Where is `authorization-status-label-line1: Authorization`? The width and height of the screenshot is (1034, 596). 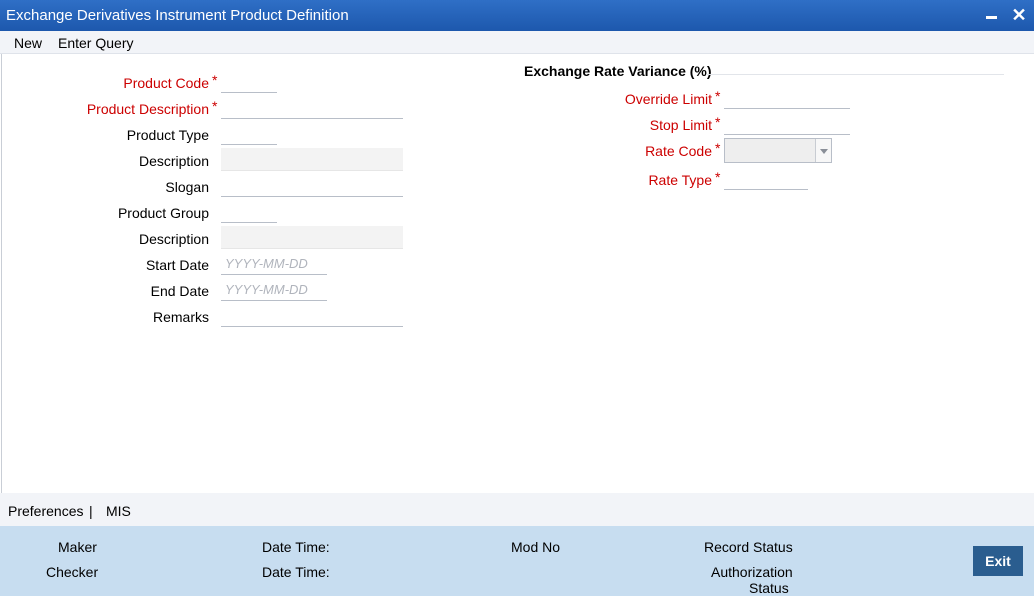
authorization-status-label-line1: Authorization is located at coordinates (752, 572).